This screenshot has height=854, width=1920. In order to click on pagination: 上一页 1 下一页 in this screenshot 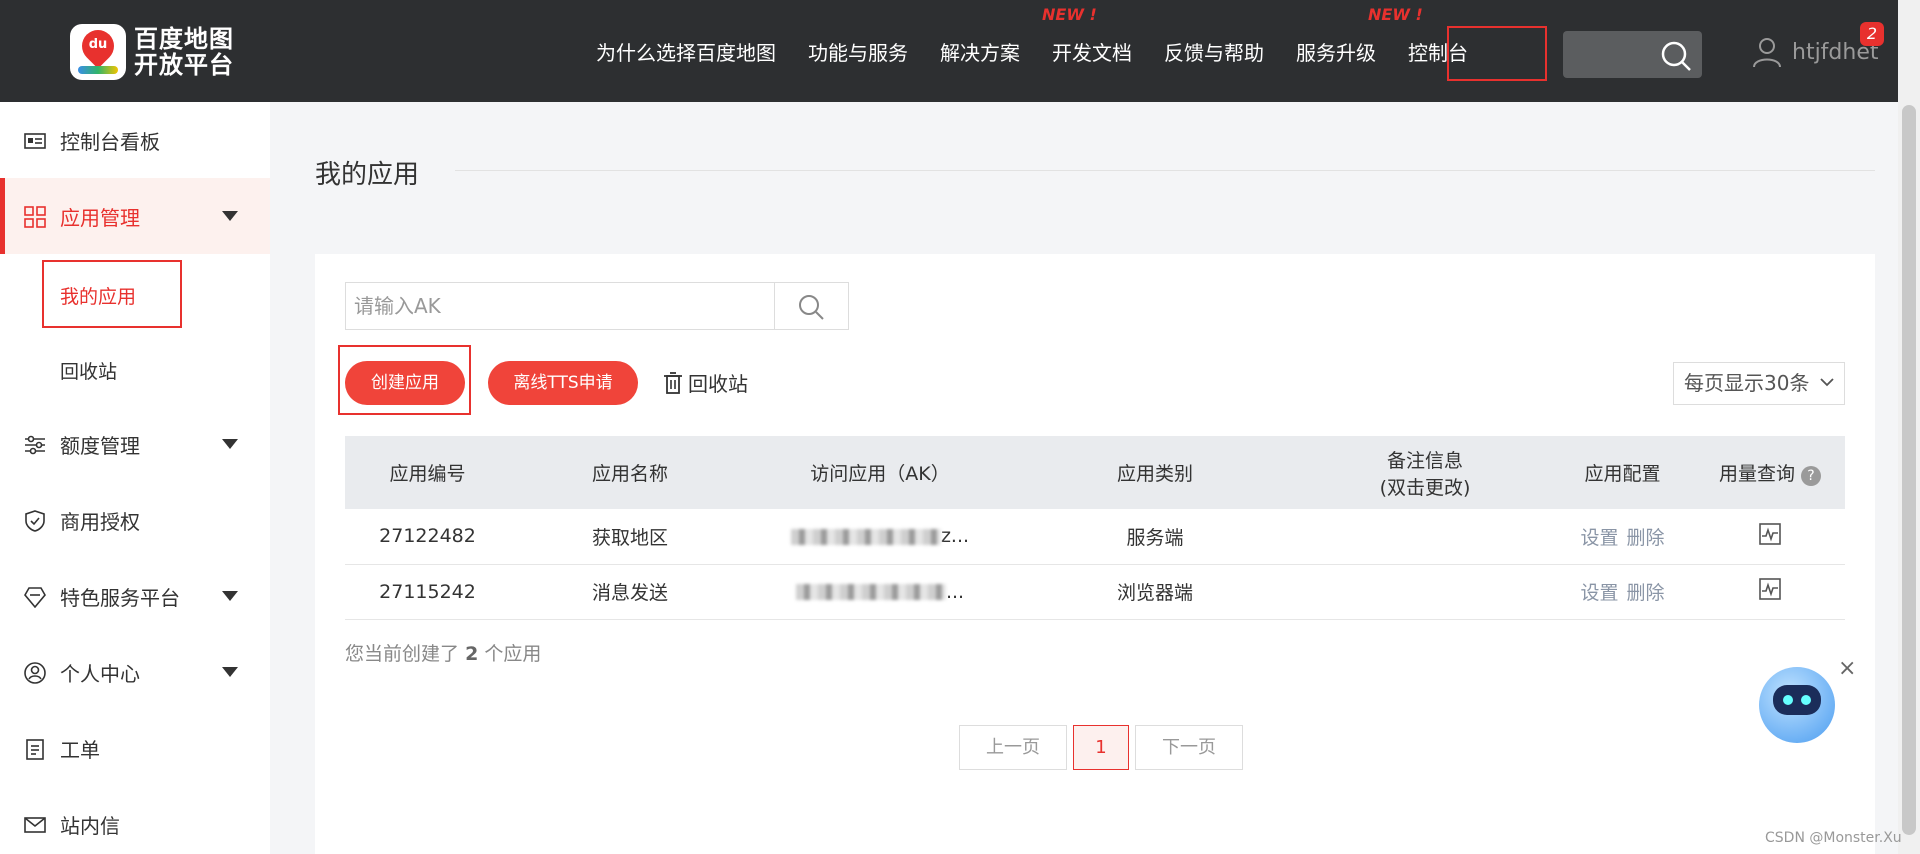, I will do `click(1101, 747)`.